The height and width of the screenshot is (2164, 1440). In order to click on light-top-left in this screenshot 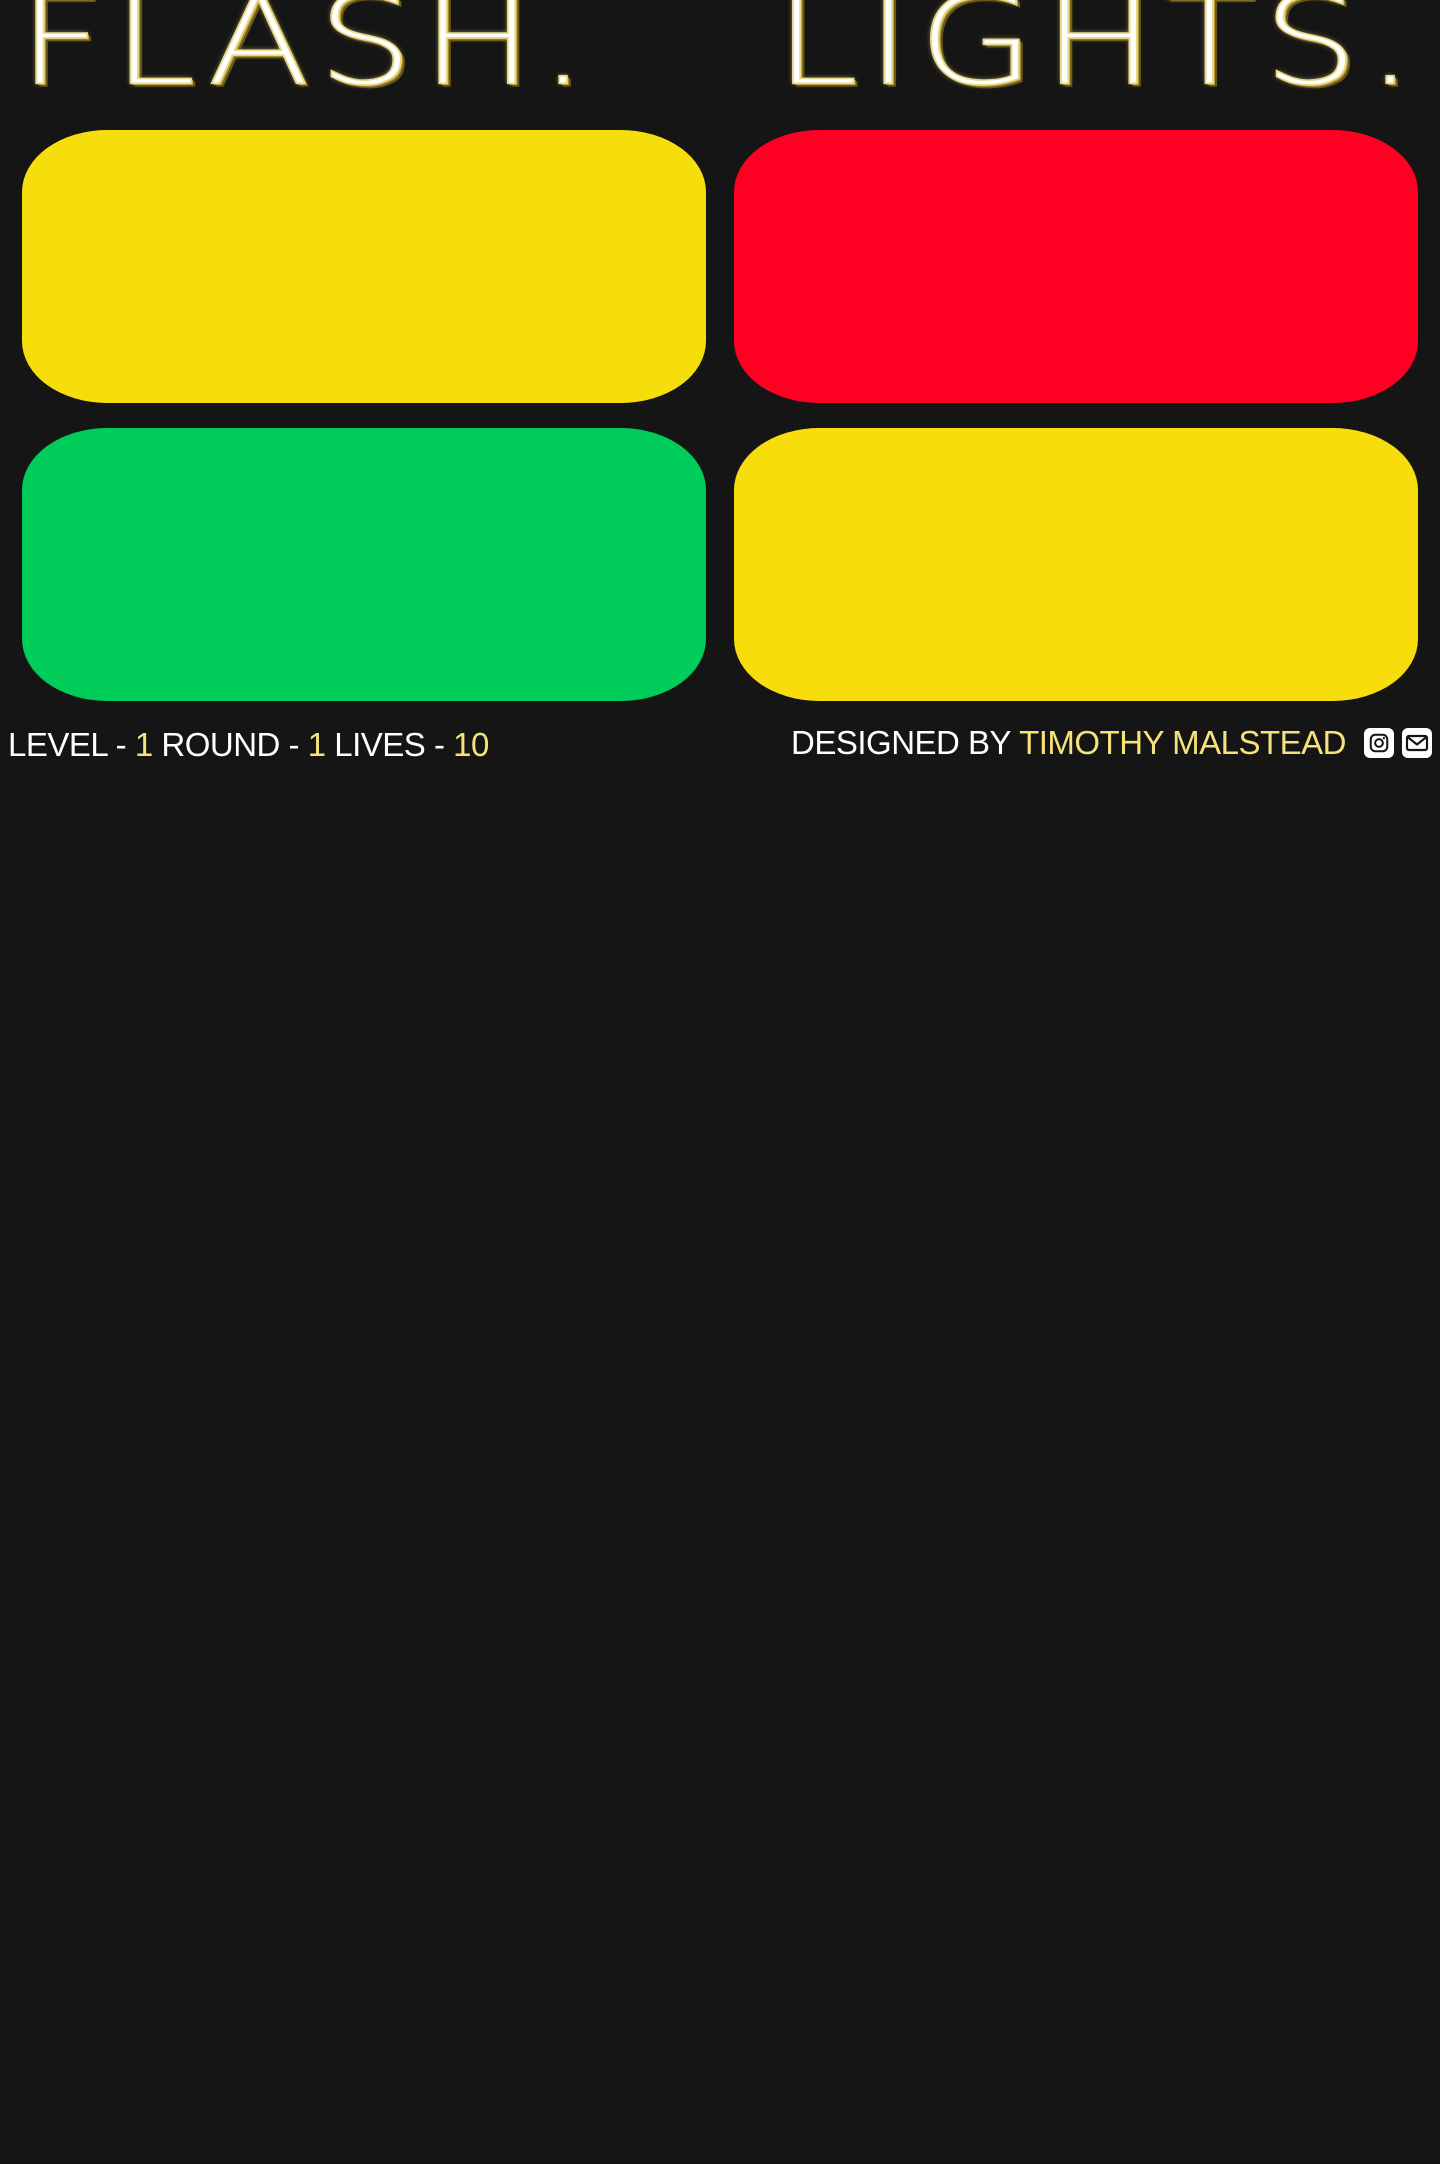, I will do `click(364, 266)`.